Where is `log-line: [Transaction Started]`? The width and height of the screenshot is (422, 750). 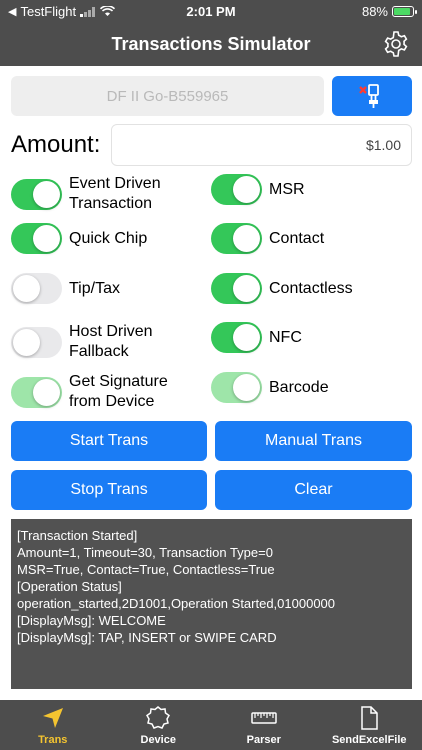 log-line: [Transaction Started] is located at coordinates (77, 535).